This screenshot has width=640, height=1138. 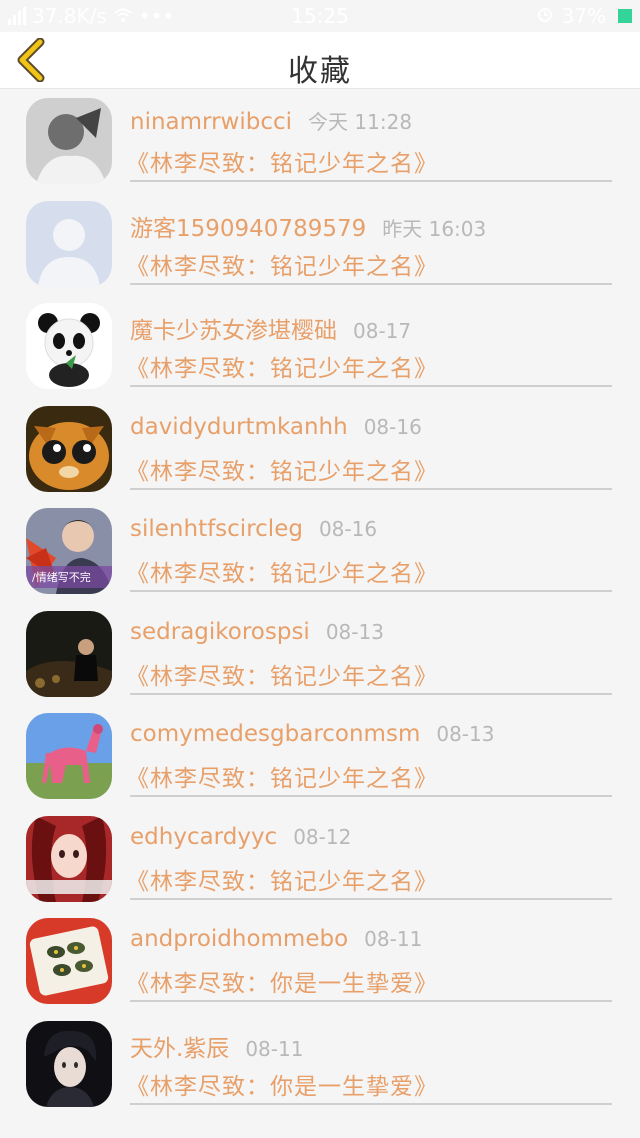 What do you see at coordinates (275, 734) in the screenshot?
I see `user-name: comymedesgbarconmsm` at bounding box center [275, 734].